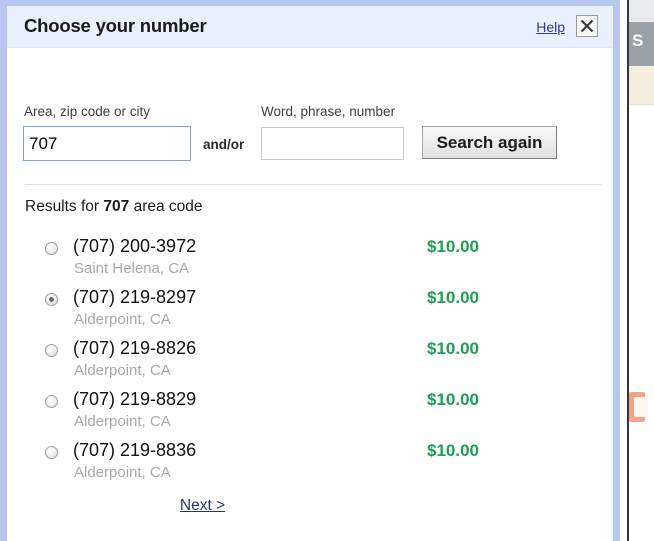 This screenshot has height=541, width=654. I want to click on dialog-header: Choose your number Help, so click(310, 27).